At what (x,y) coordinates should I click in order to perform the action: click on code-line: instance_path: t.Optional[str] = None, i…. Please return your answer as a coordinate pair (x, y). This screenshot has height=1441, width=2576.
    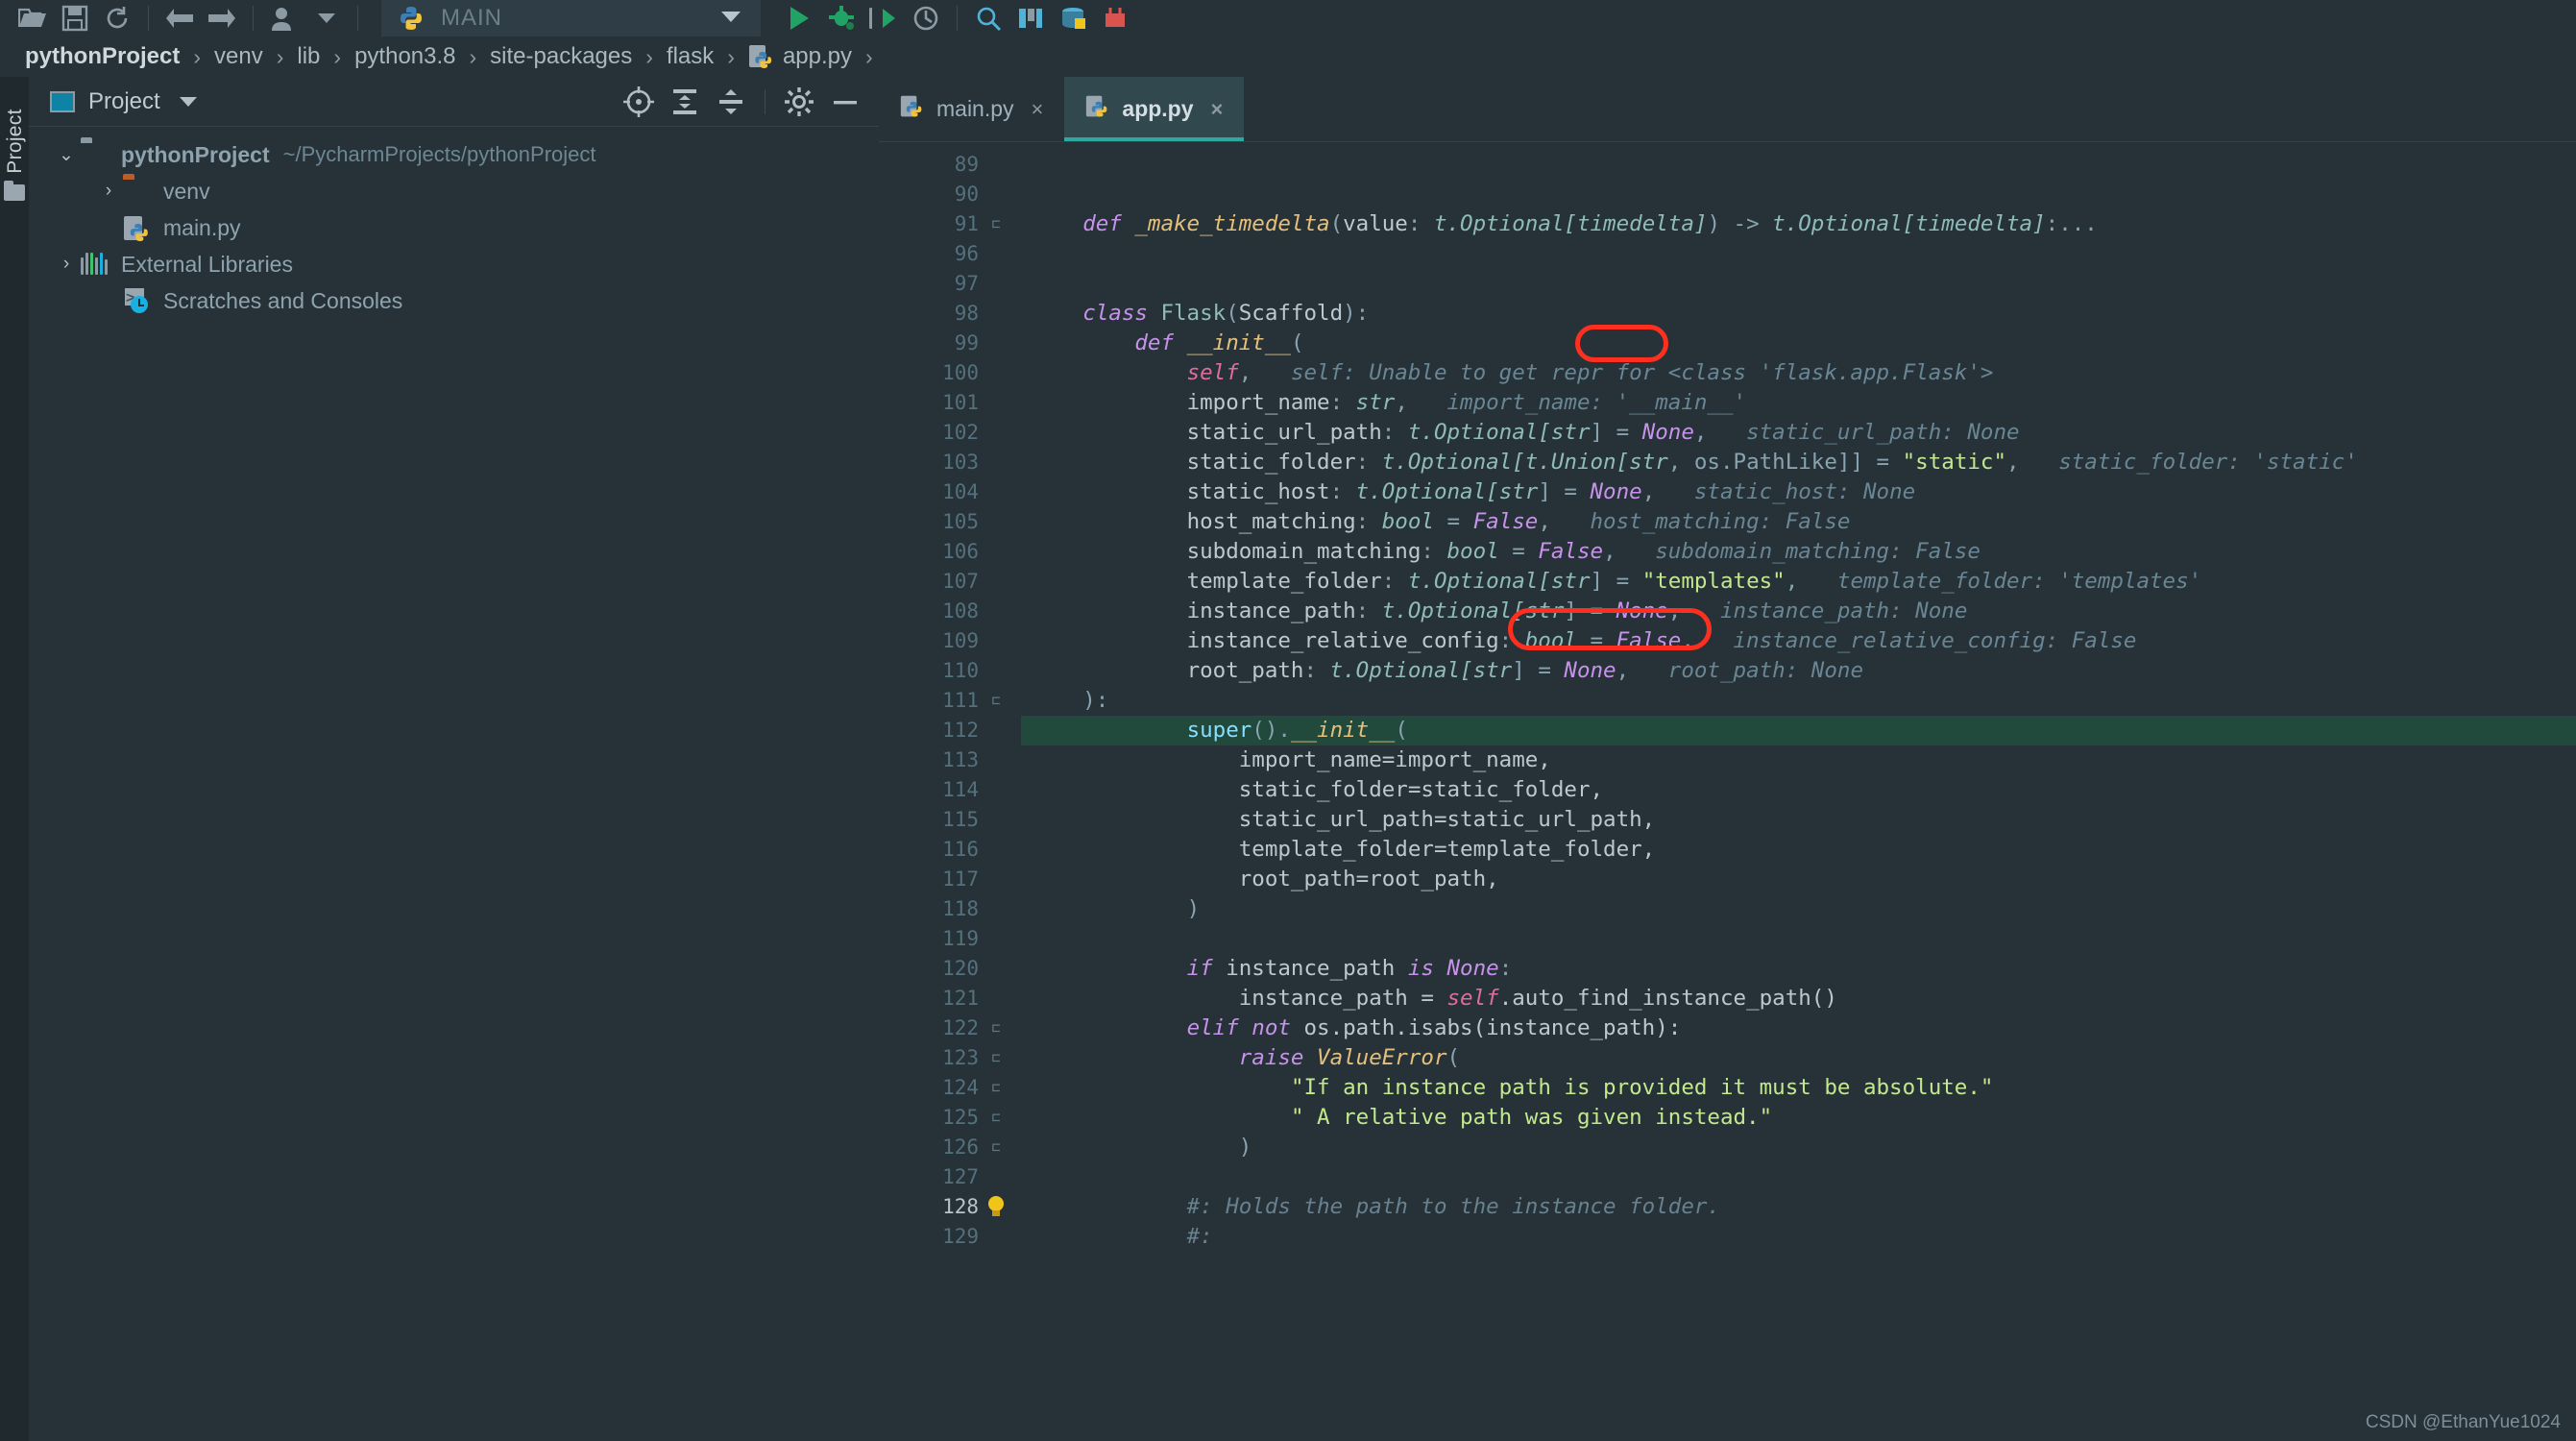
    Looking at the image, I should click on (1798, 611).